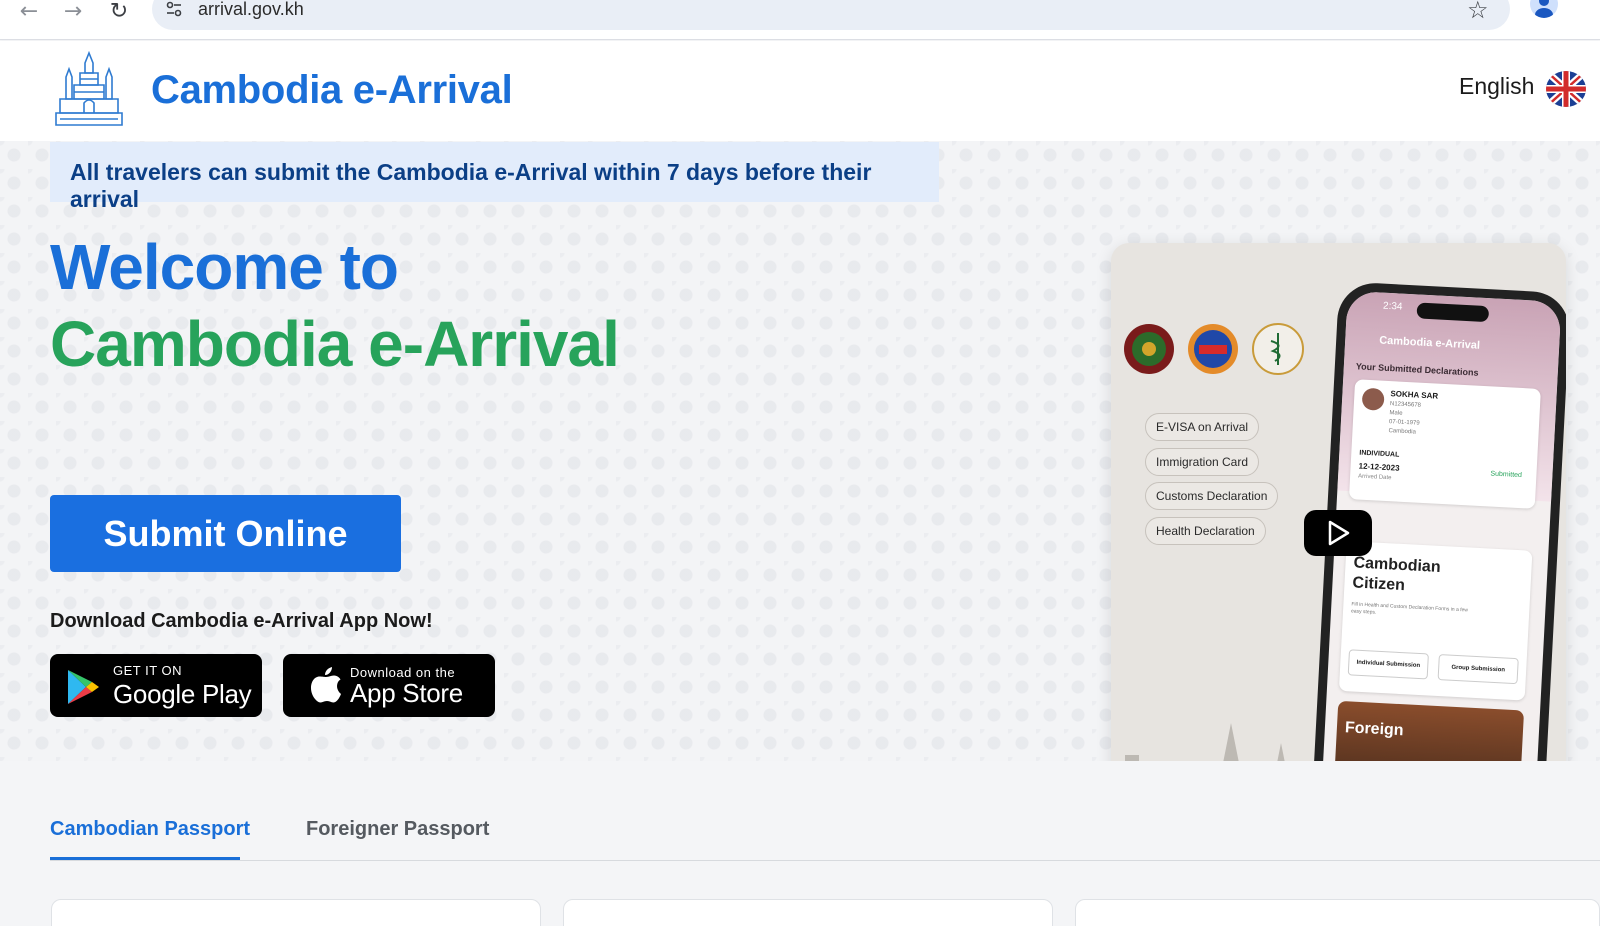 Image resolution: width=1600 pixels, height=926 pixels. Describe the element at coordinates (1496, 86) in the screenshot. I see `language-selector: English` at that location.